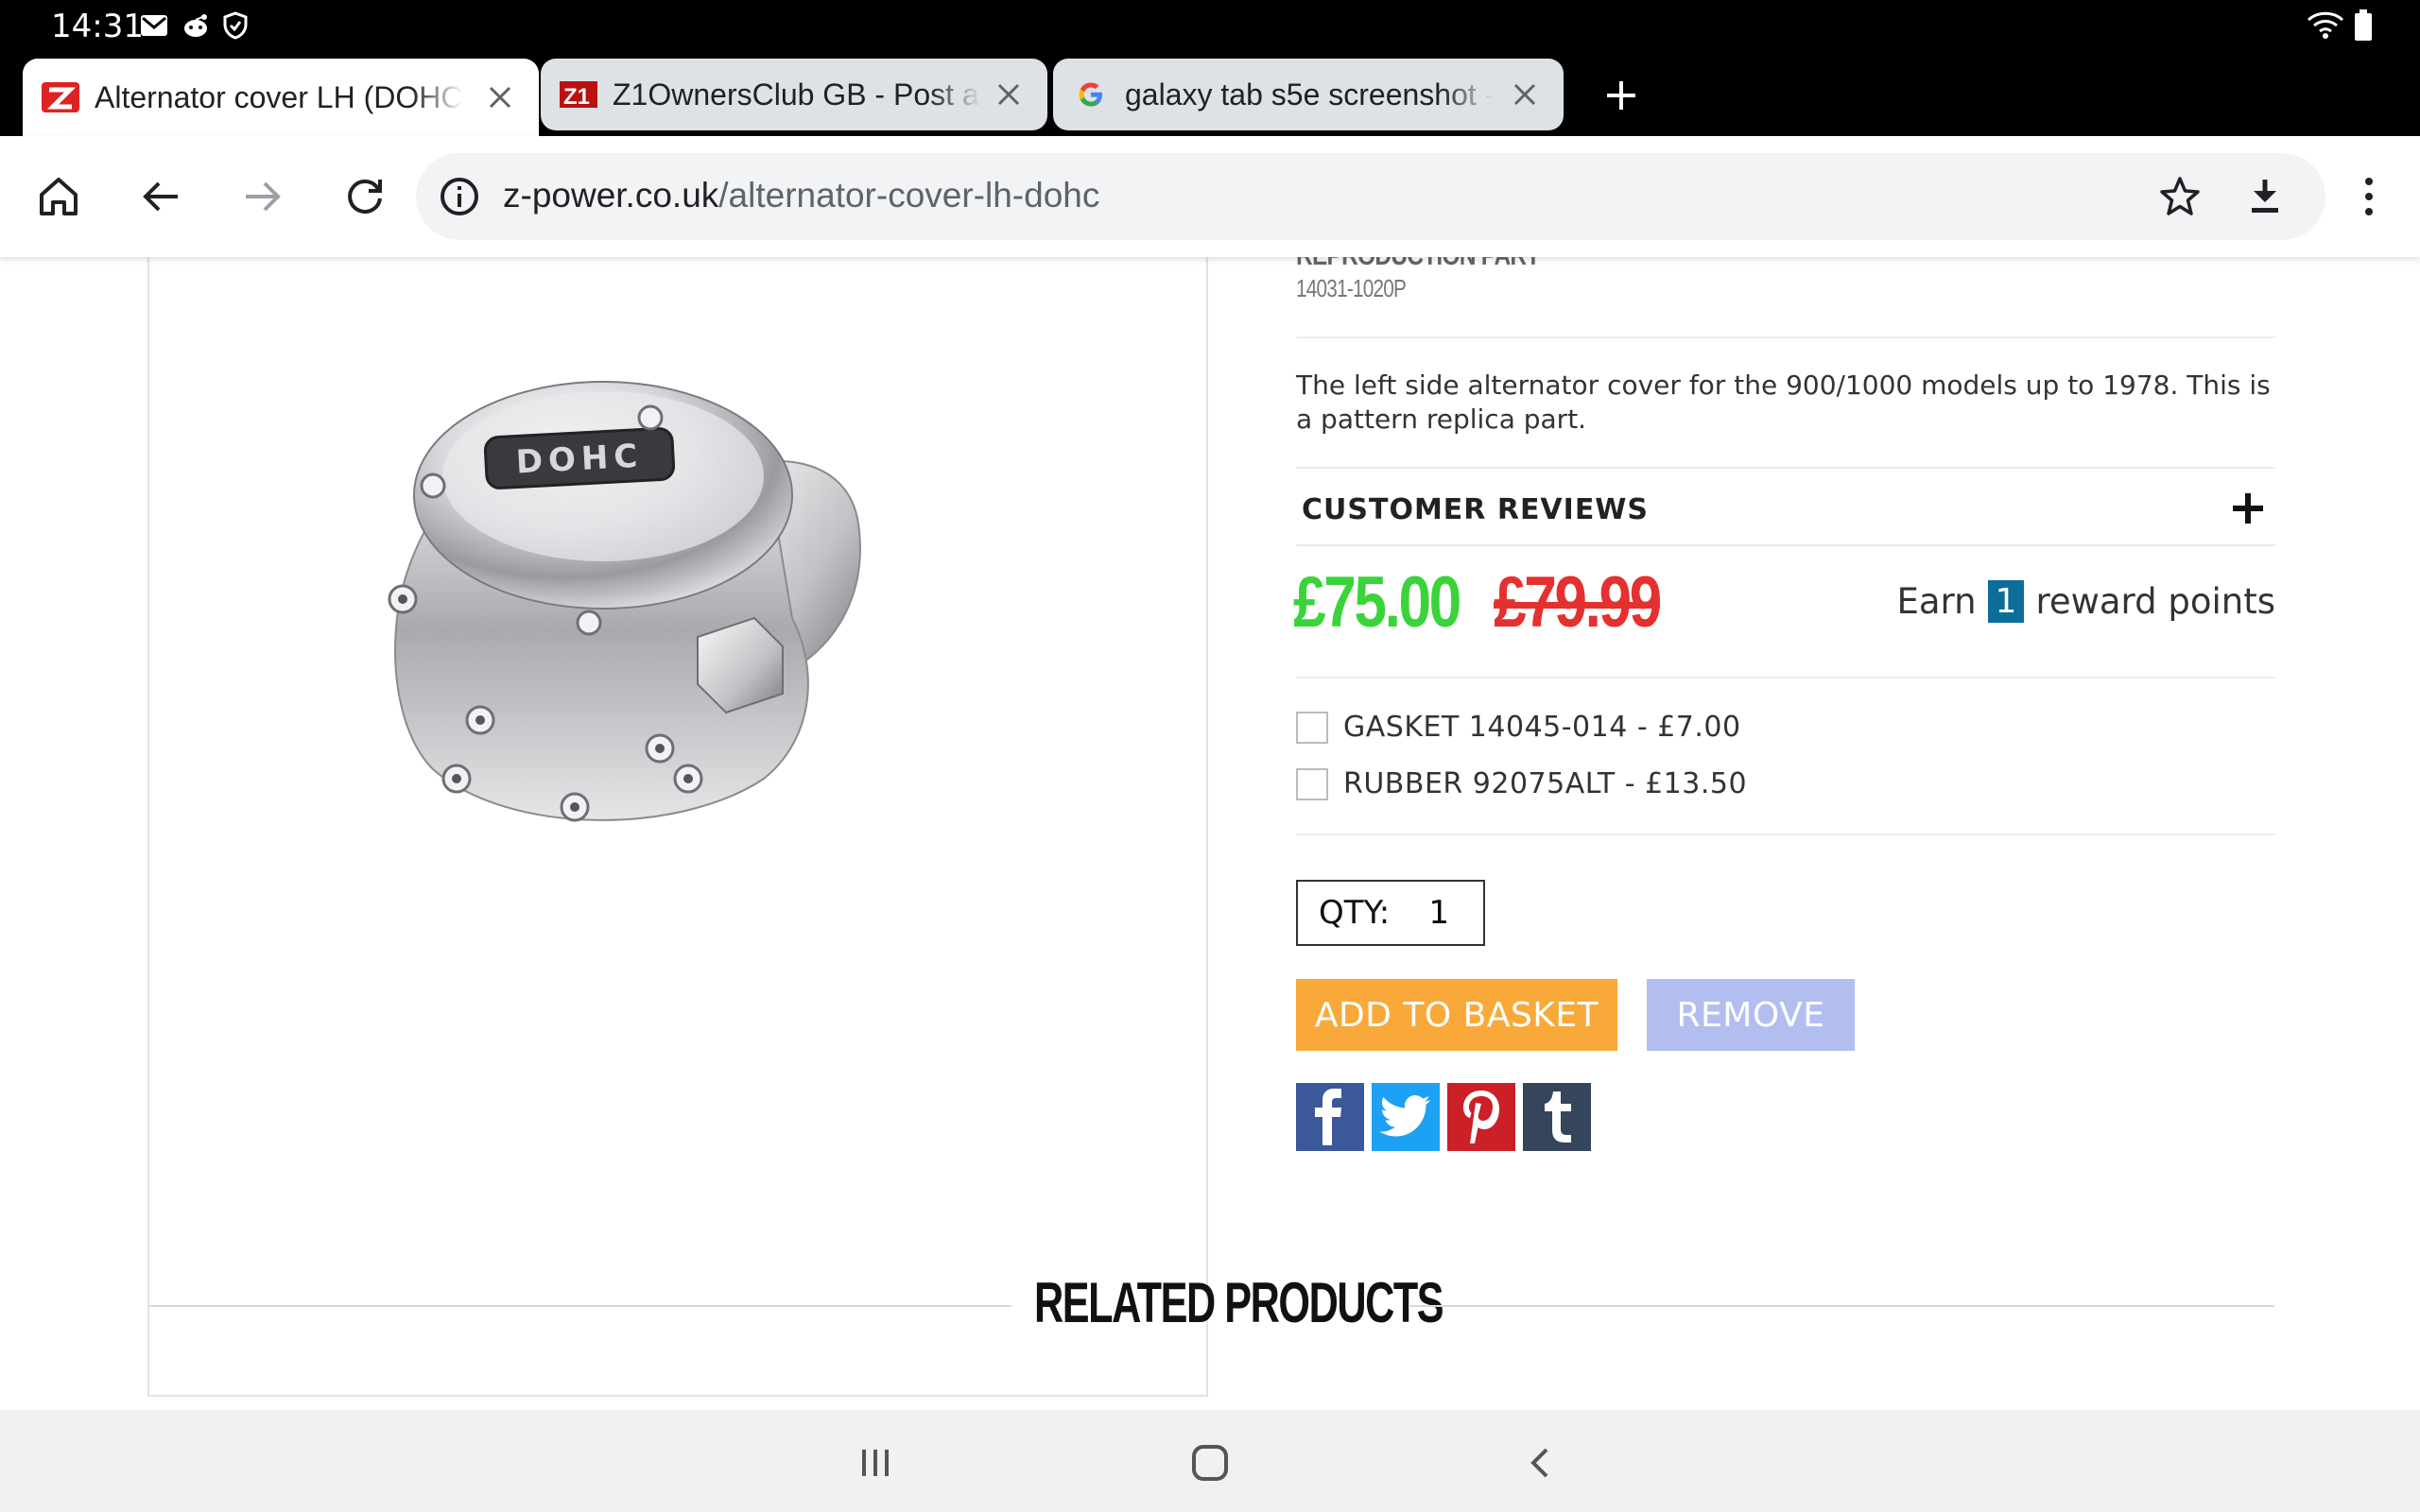  I want to click on system-icons, so click(2340, 25).